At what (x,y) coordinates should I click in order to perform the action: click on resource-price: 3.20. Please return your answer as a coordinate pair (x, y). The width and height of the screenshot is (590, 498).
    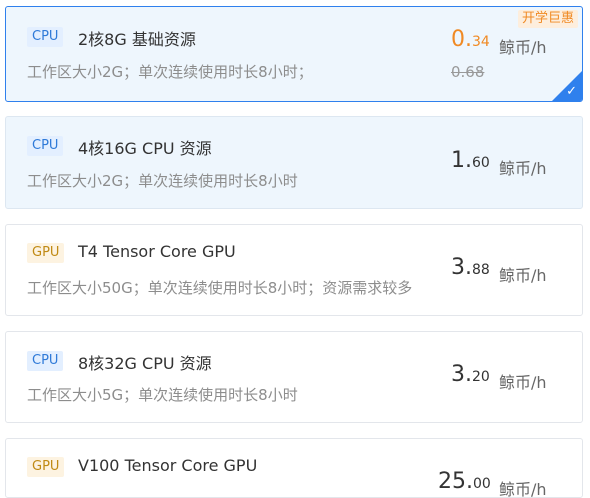
    Looking at the image, I should click on (470, 374).